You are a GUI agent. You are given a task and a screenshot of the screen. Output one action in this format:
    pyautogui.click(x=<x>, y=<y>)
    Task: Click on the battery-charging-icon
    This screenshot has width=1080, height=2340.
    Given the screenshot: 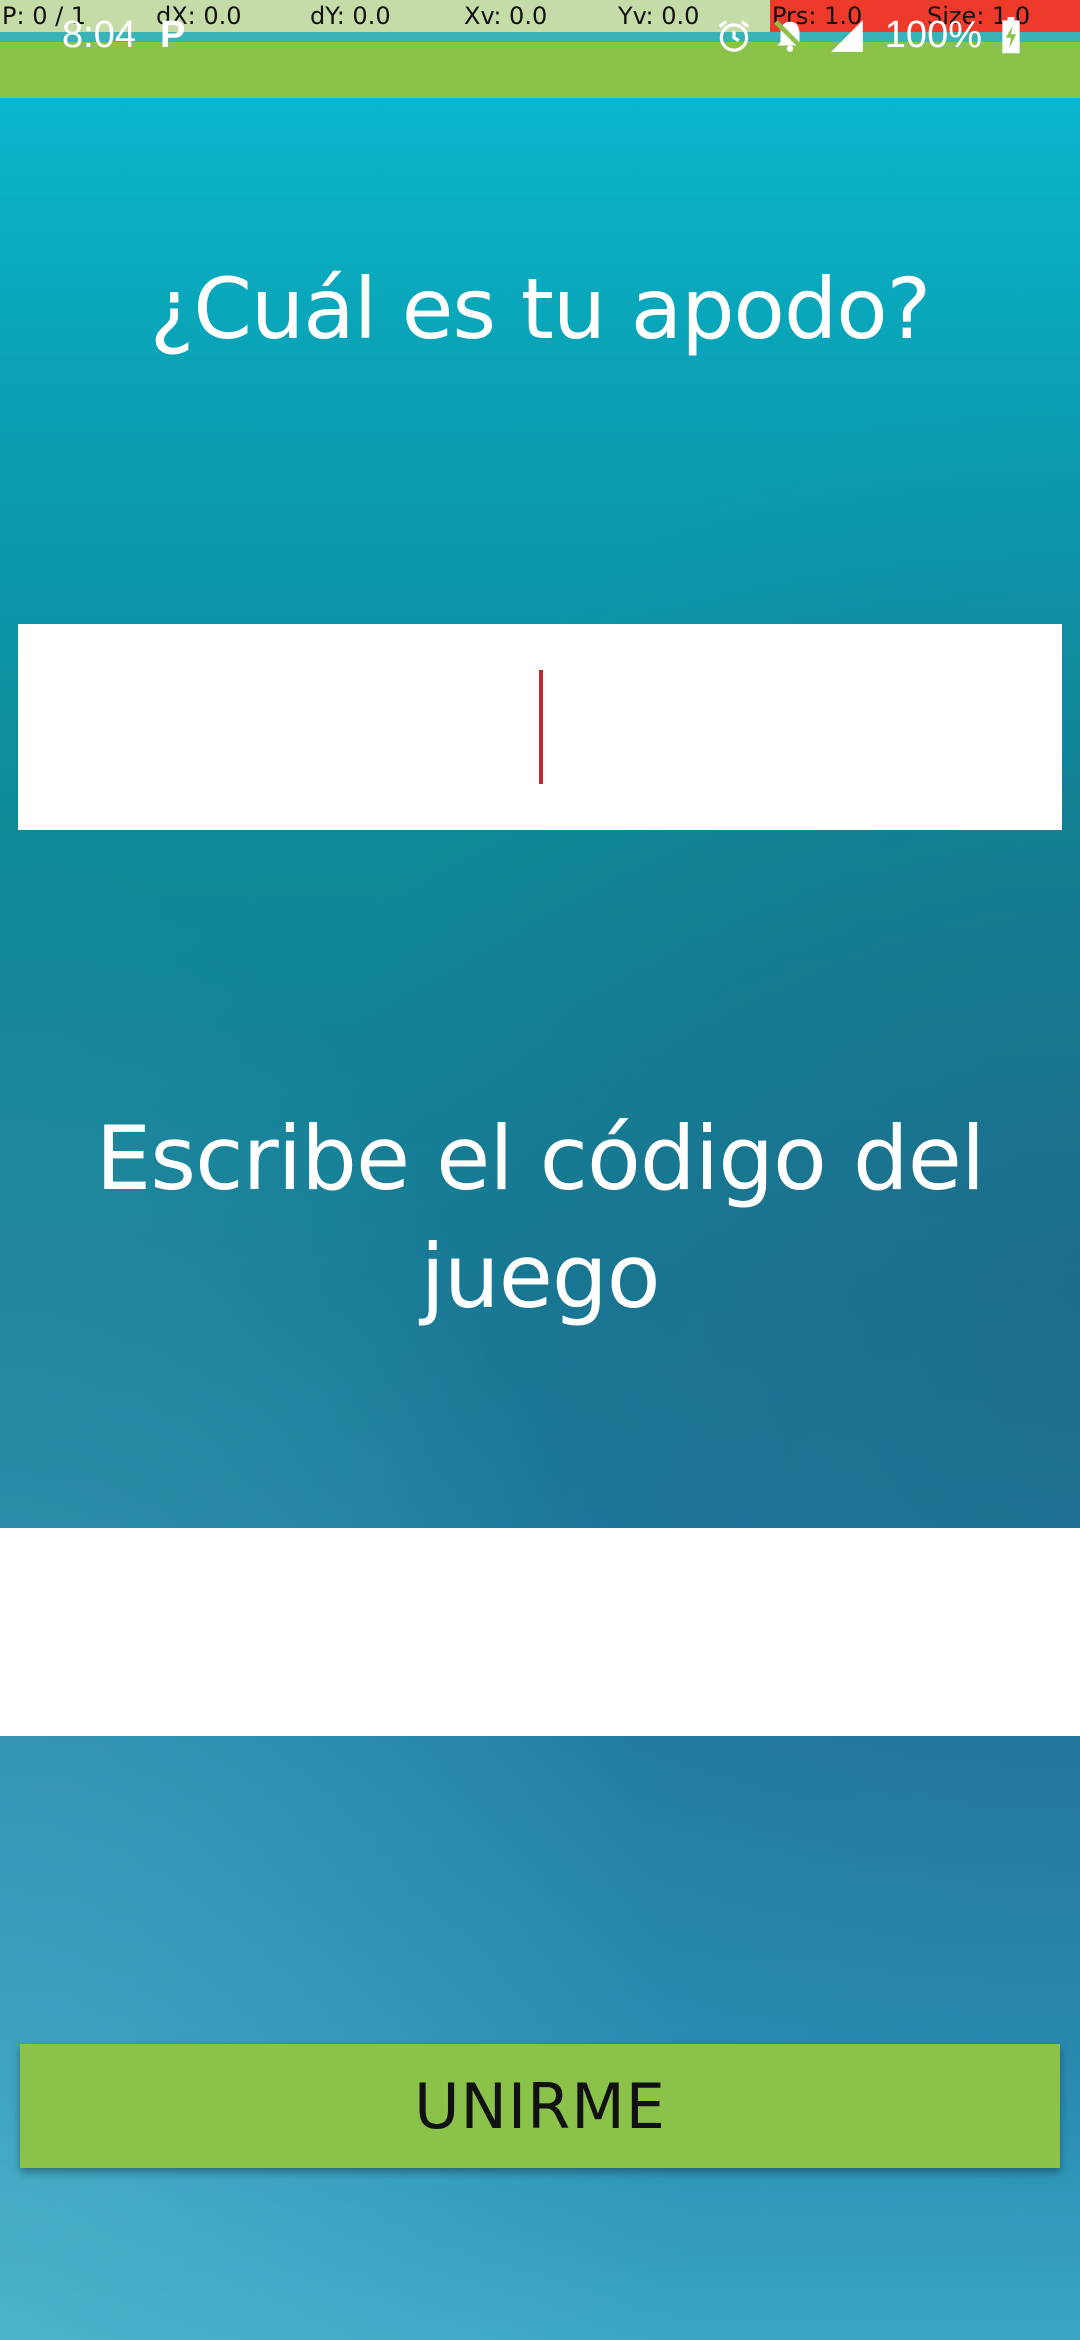 What is the action you would take?
    pyautogui.click(x=1011, y=35)
    